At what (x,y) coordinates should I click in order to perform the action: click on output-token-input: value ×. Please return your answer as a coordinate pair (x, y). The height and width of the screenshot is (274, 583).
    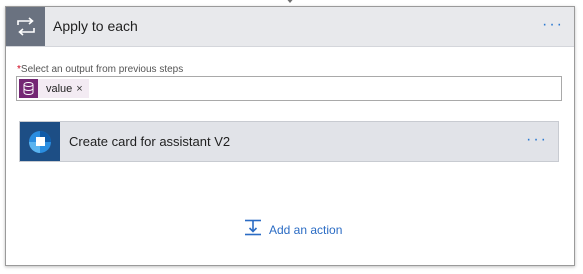
    Looking at the image, I should click on (289, 88).